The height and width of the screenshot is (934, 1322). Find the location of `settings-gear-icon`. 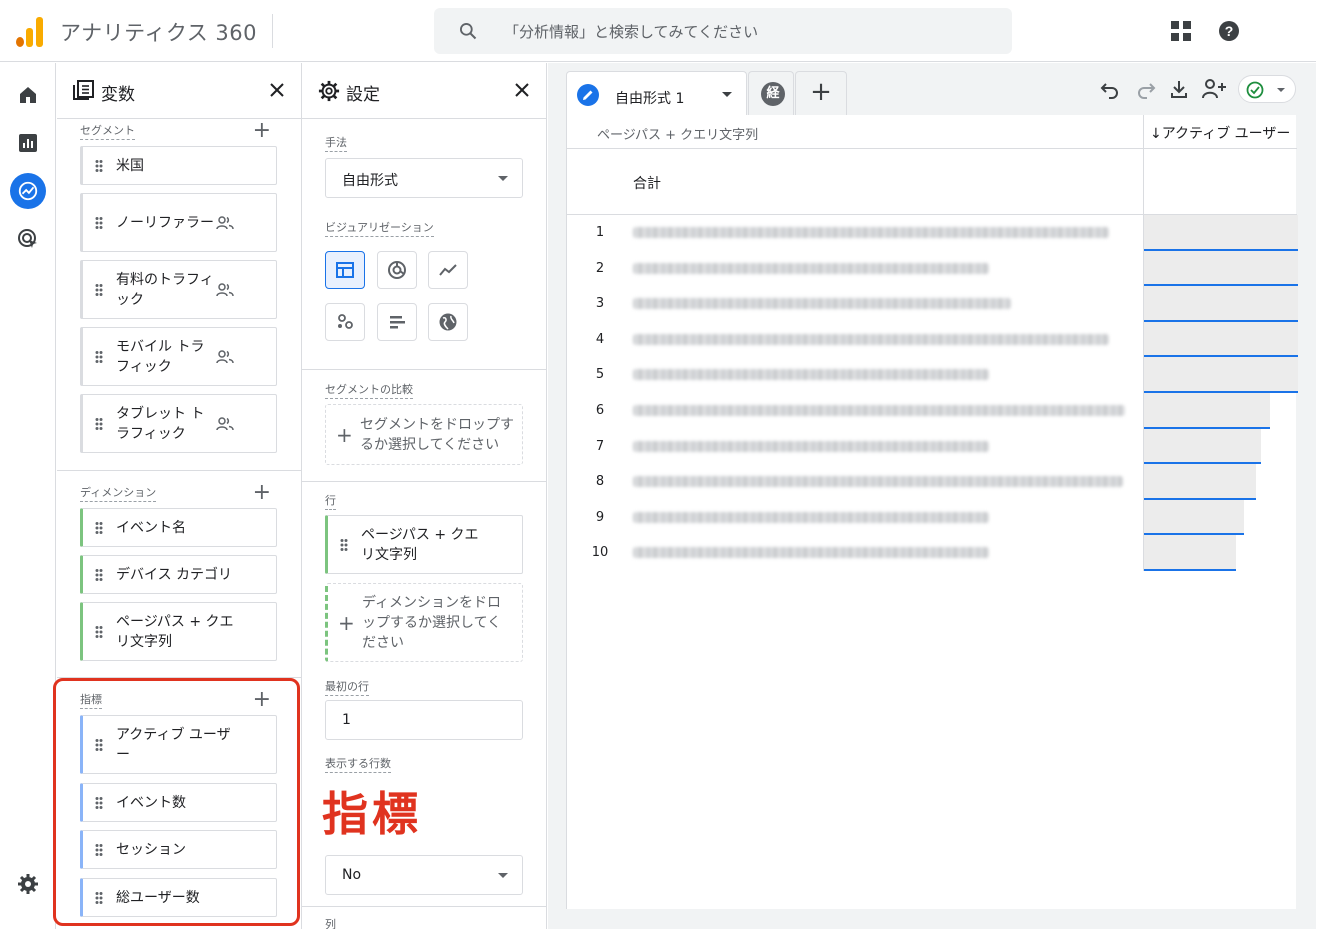

settings-gear-icon is located at coordinates (28, 884).